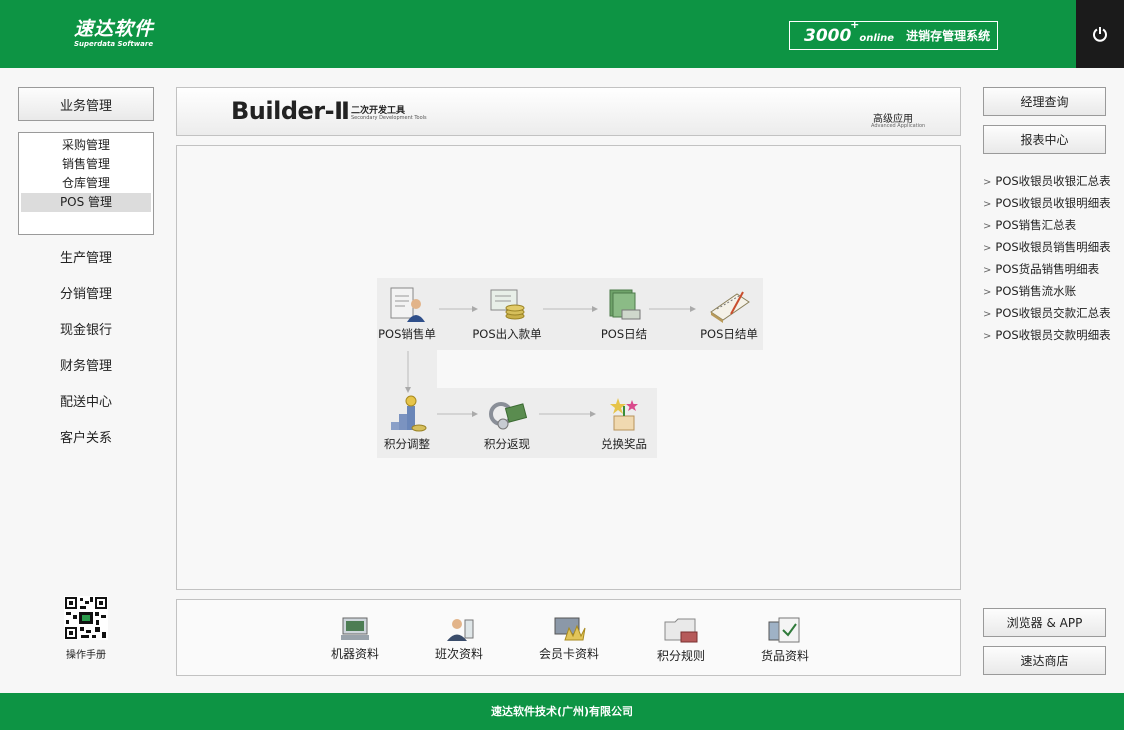 This screenshot has width=1124, height=730. What do you see at coordinates (86, 292) in the screenshot?
I see `nav-distribution: 分销管理` at bounding box center [86, 292].